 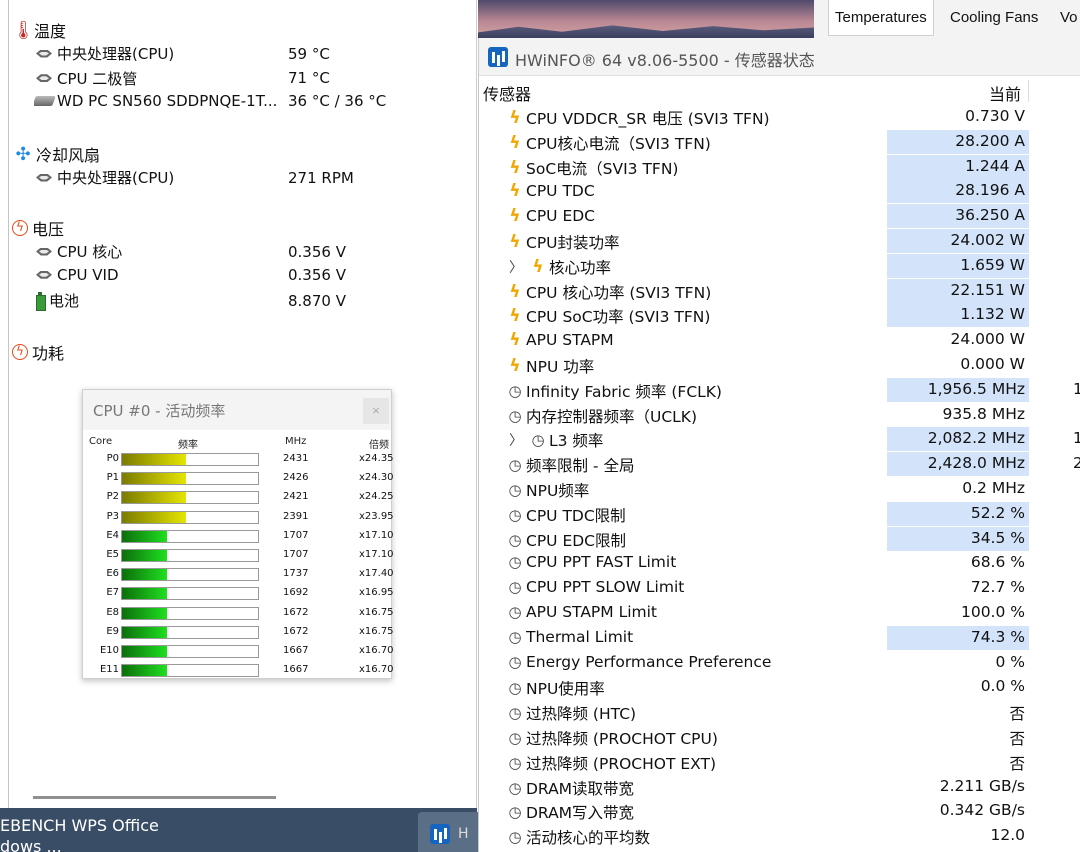 What do you see at coordinates (779, 389) in the screenshot?
I see `sensor-row: ◷ Infinity Fabric 频率 (FCLK) 1,956.5 MHz 1` at bounding box center [779, 389].